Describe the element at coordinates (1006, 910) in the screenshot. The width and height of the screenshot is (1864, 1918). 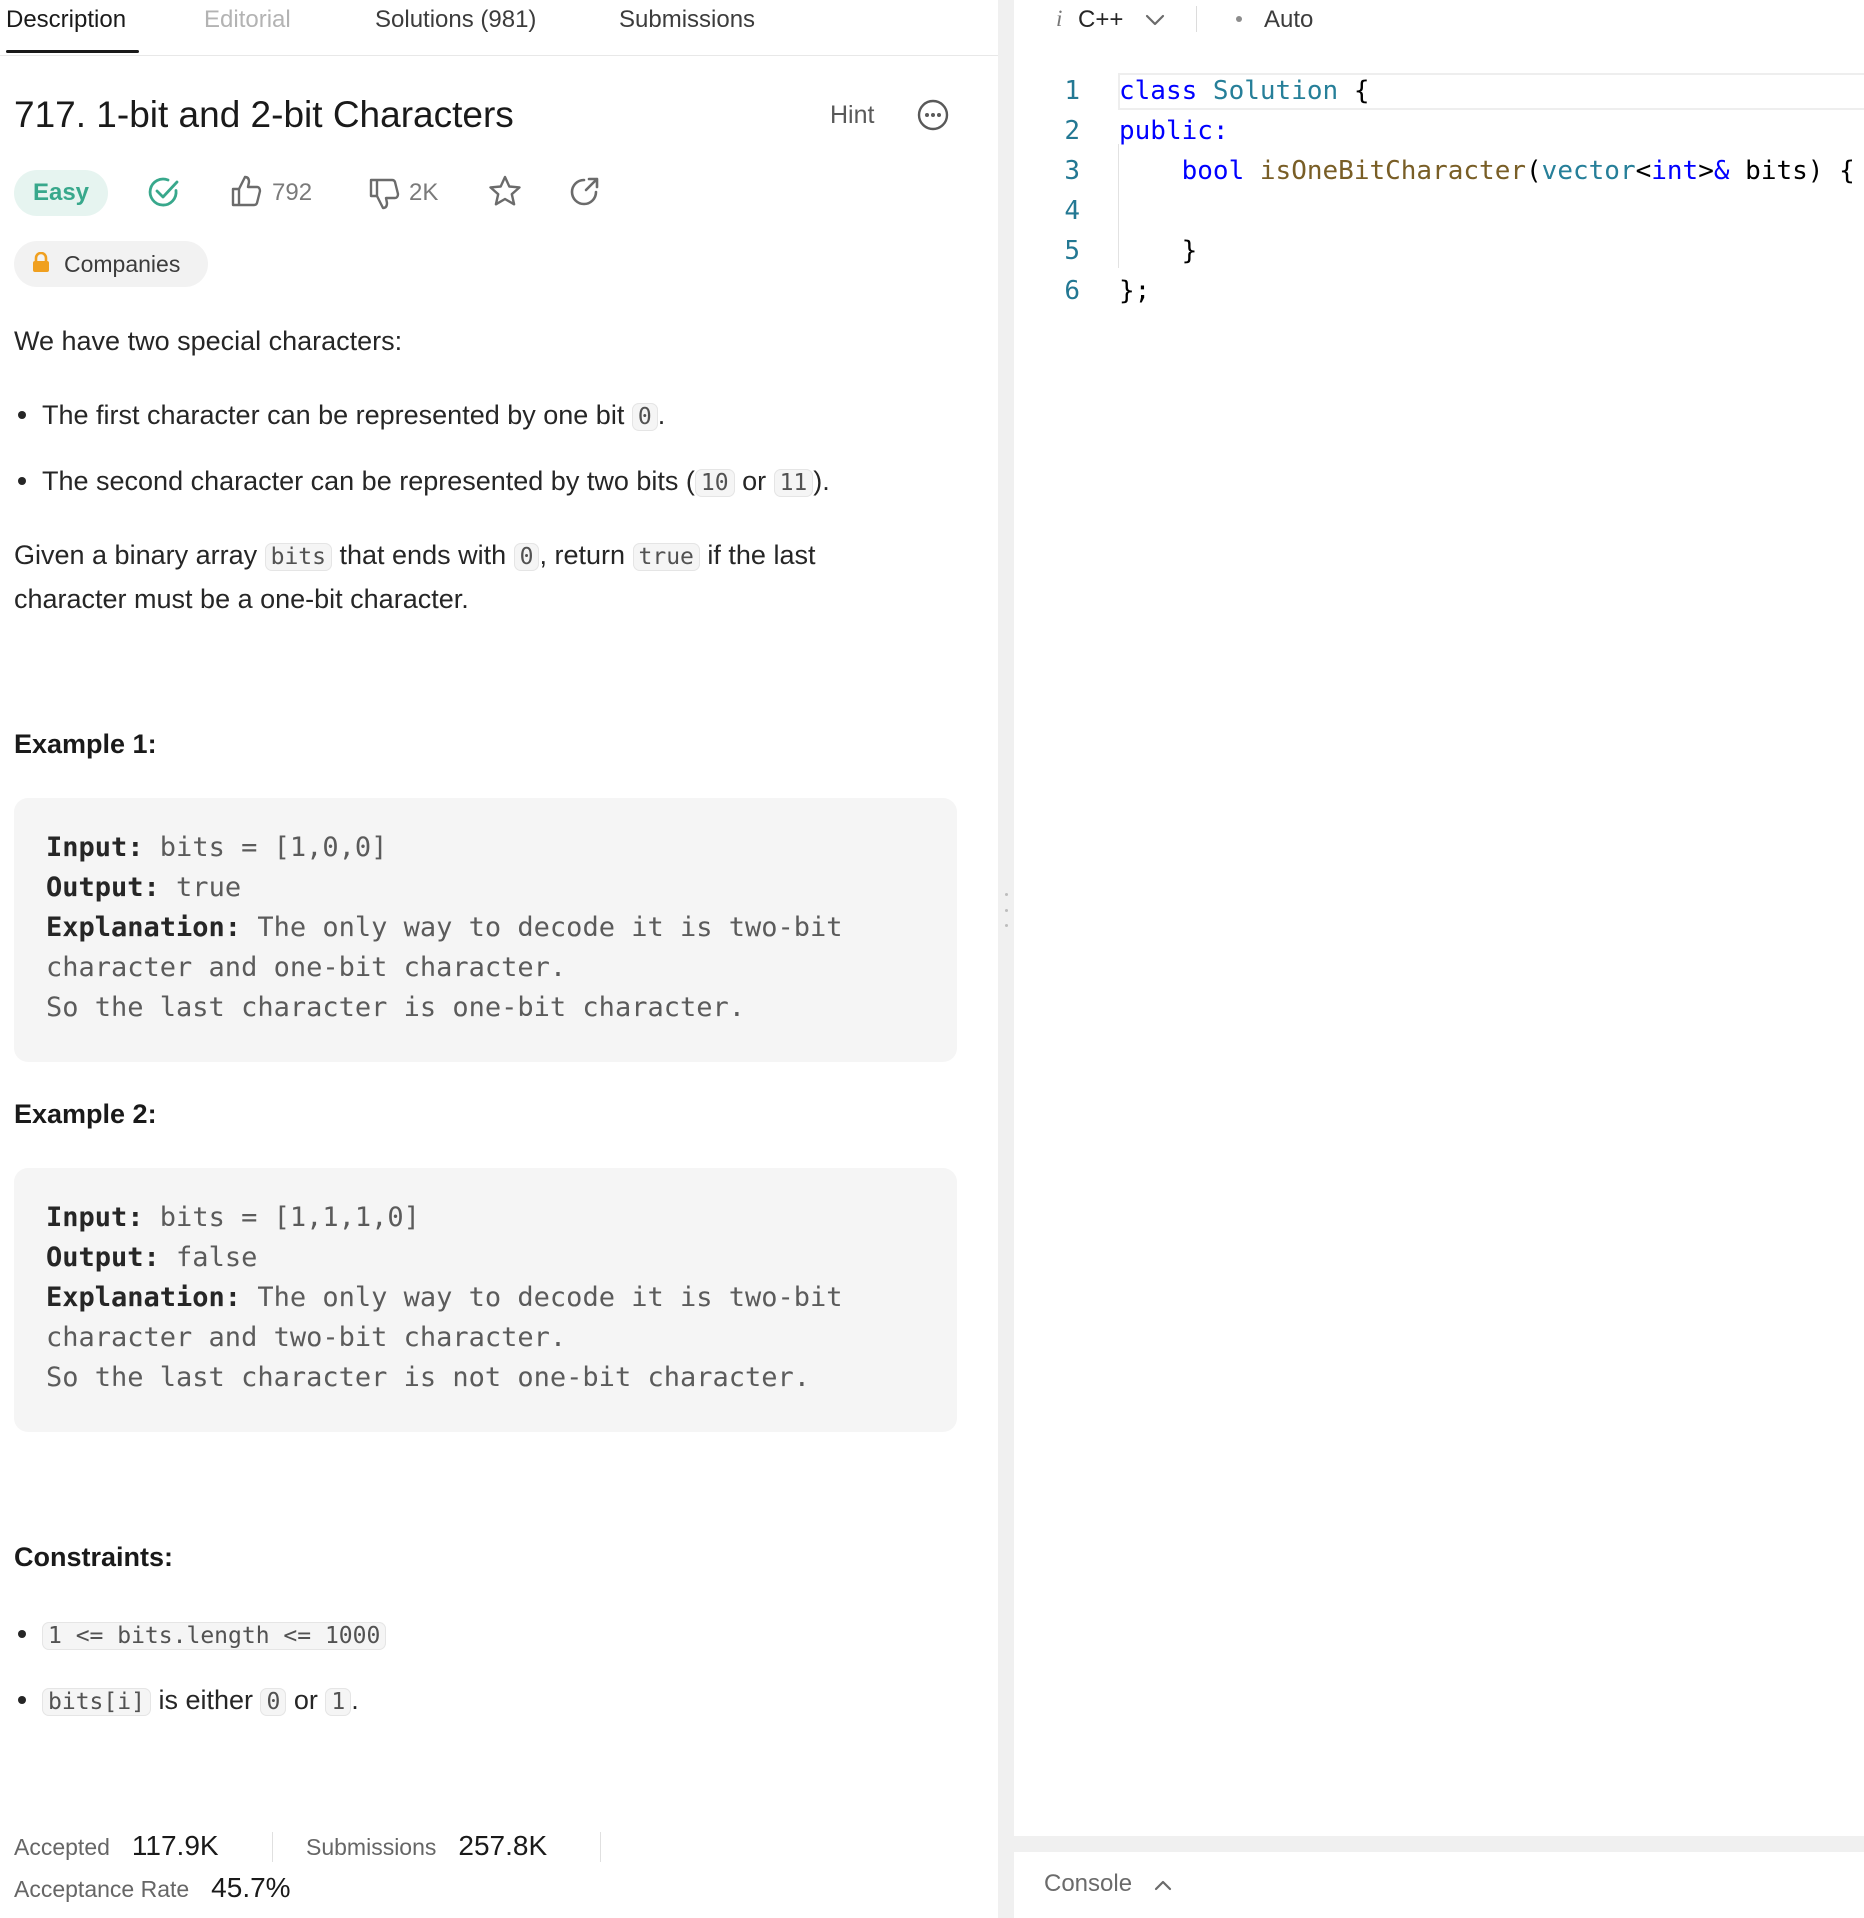
I see `drag-handle-icon` at that location.